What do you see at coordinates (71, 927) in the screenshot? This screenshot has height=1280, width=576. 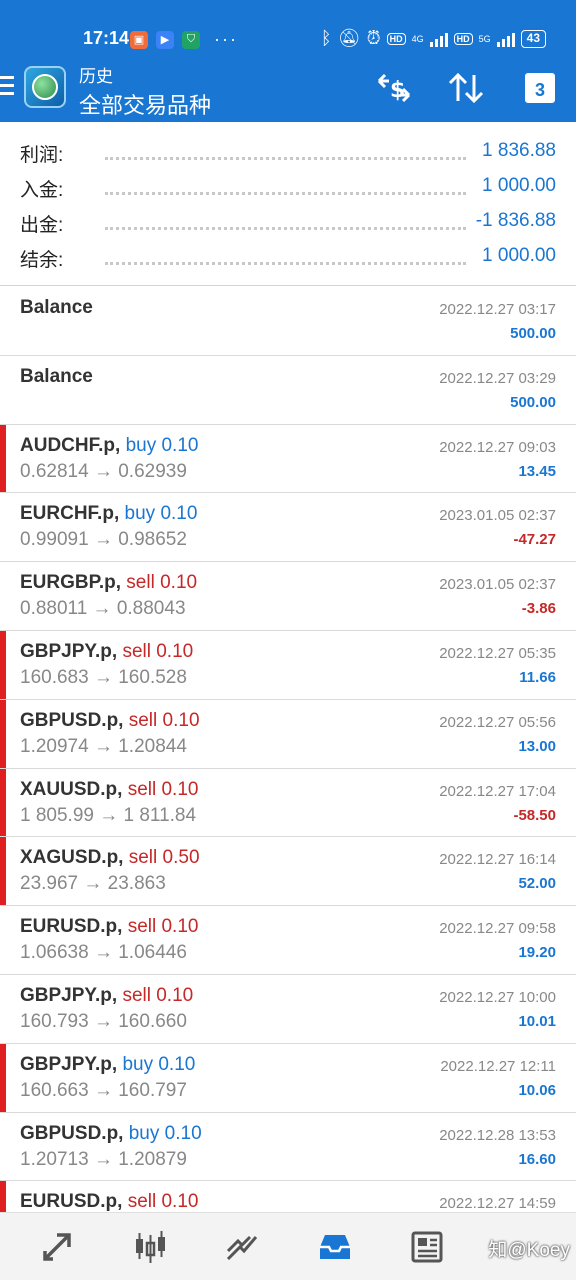 I see `deal-symbol: EURUSD.p,` at bounding box center [71, 927].